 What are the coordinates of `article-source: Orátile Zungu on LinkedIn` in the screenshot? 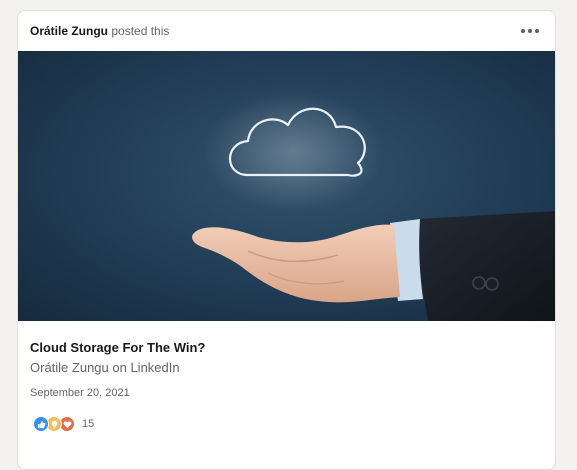 It's located at (105, 367).